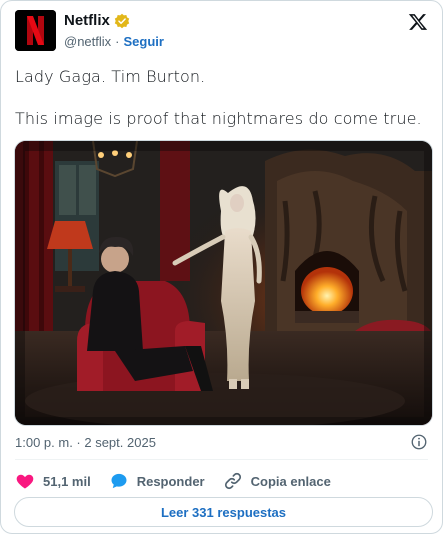 This screenshot has height=534, width=443. I want to click on author-handle: @netflix, so click(87, 41).